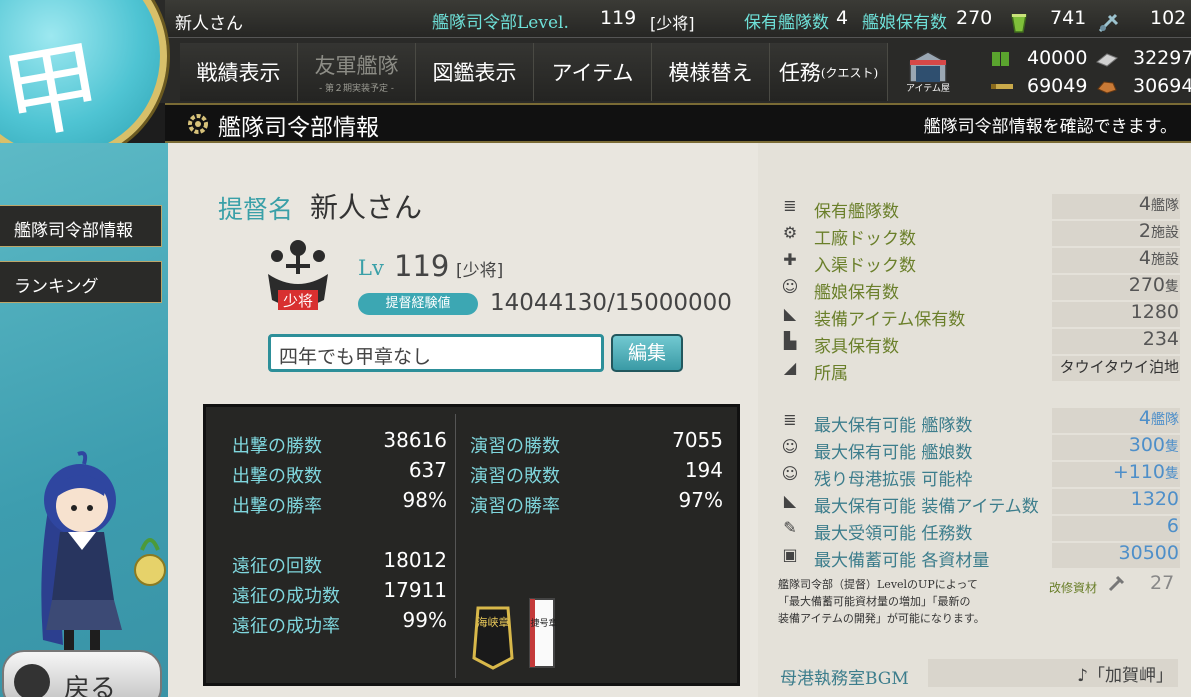 The width and height of the screenshot is (1191, 697). What do you see at coordinates (790, 554) in the screenshot?
I see `storage-icon: ▣` at bounding box center [790, 554].